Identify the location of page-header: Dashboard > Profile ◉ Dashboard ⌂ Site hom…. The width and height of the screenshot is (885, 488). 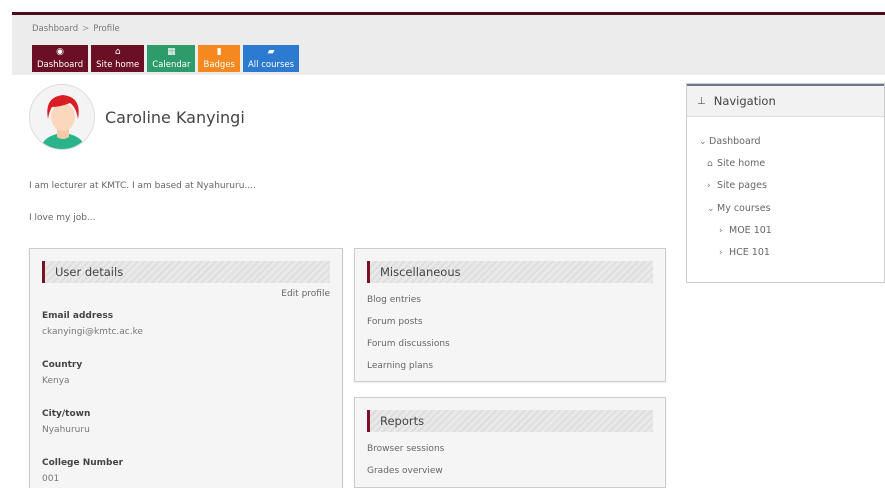
(448, 45).